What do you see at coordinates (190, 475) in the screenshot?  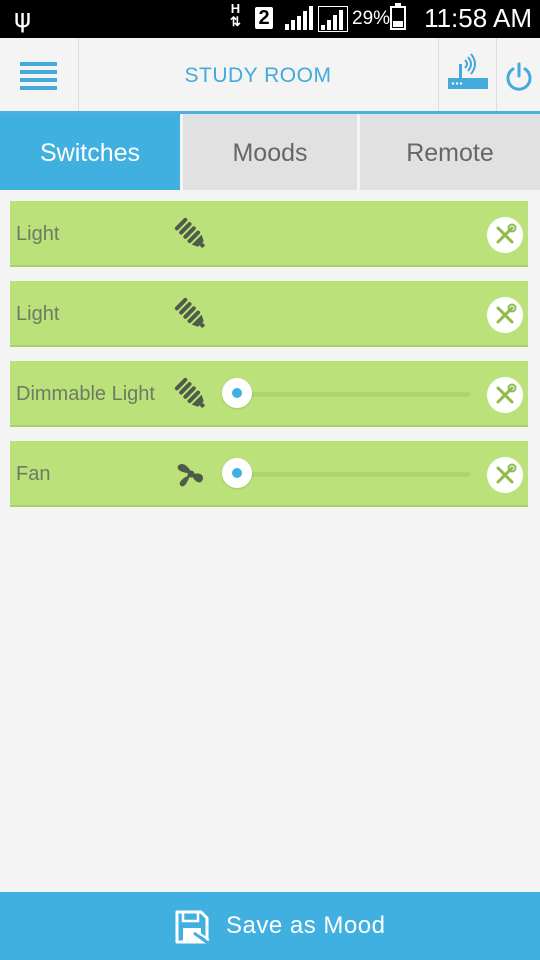 I see `fan-icon` at bounding box center [190, 475].